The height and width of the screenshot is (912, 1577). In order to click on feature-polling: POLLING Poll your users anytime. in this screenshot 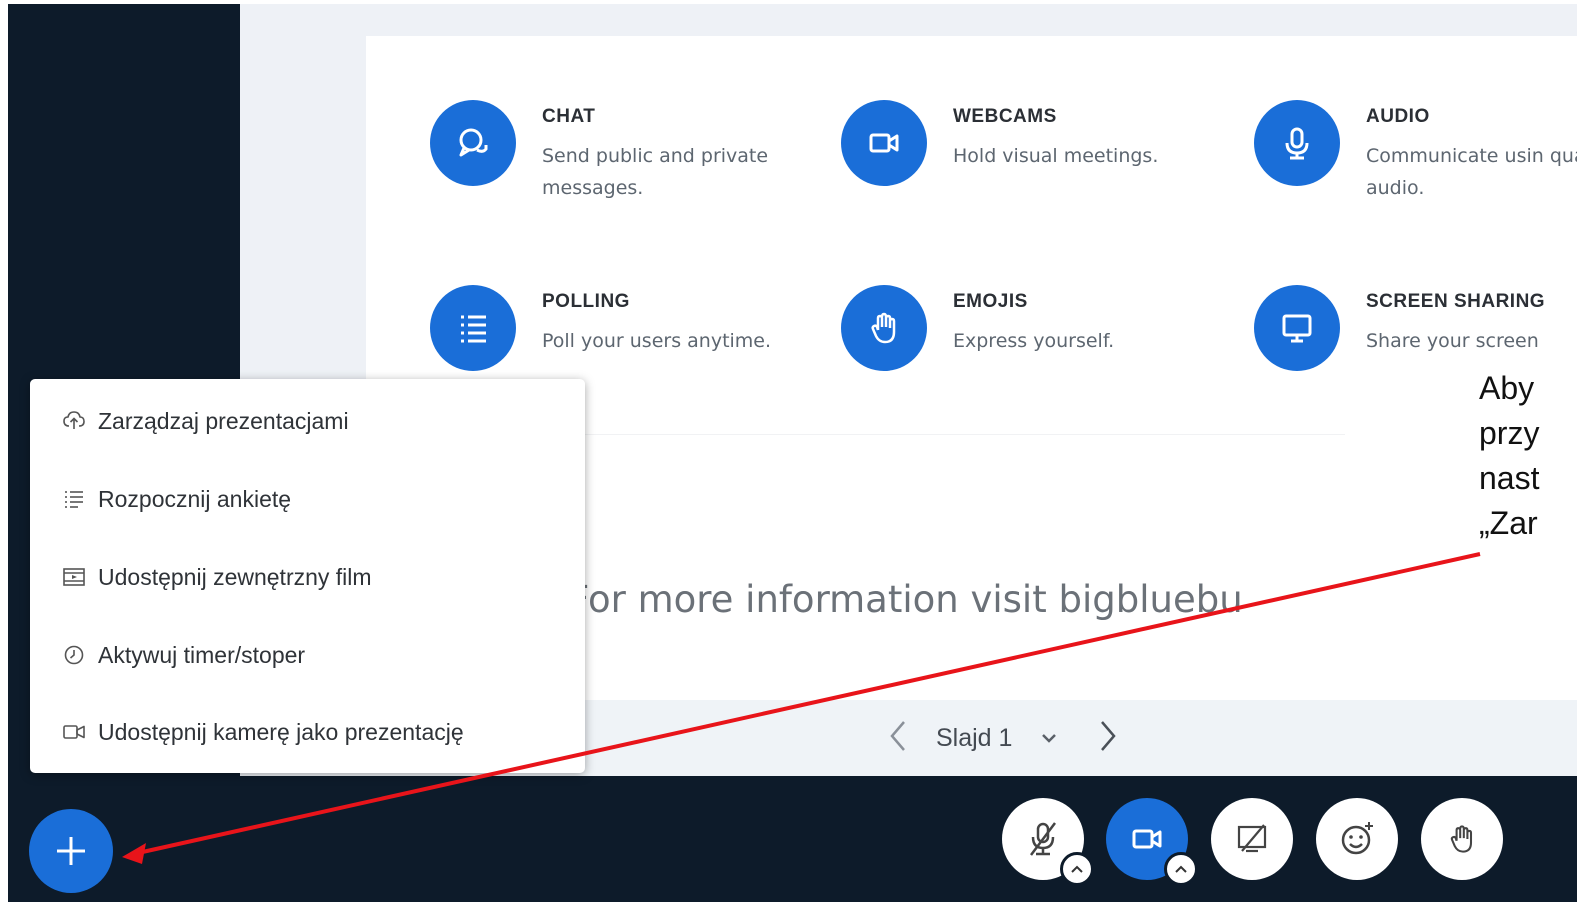, I will do `click(626, 328)`.